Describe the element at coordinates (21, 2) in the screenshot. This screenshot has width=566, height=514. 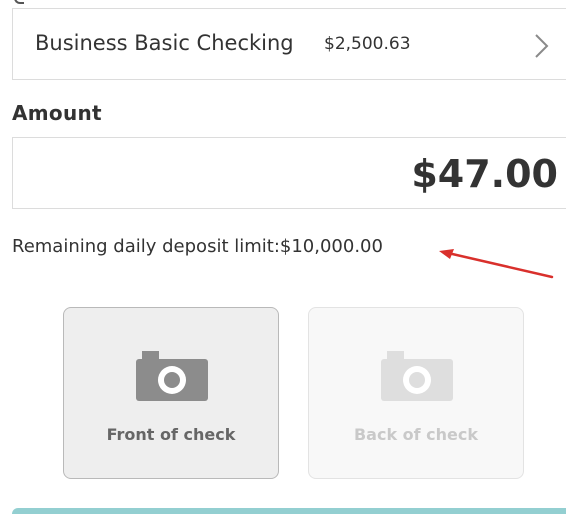
I see `cut-off-label-fragment` at that location.